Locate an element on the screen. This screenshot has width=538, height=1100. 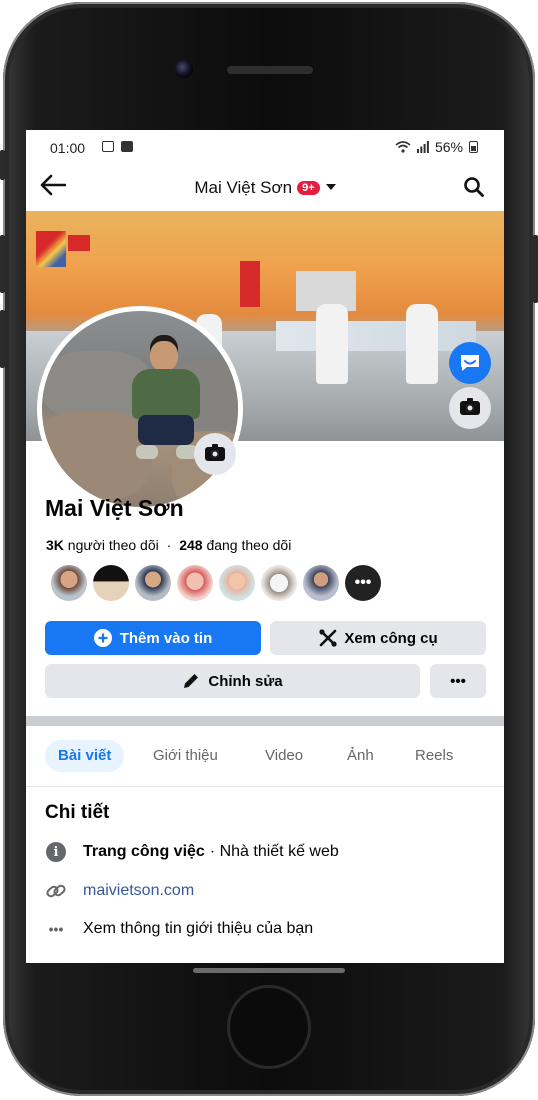
tab-reels: Reels is located at coordinates (434, 756).